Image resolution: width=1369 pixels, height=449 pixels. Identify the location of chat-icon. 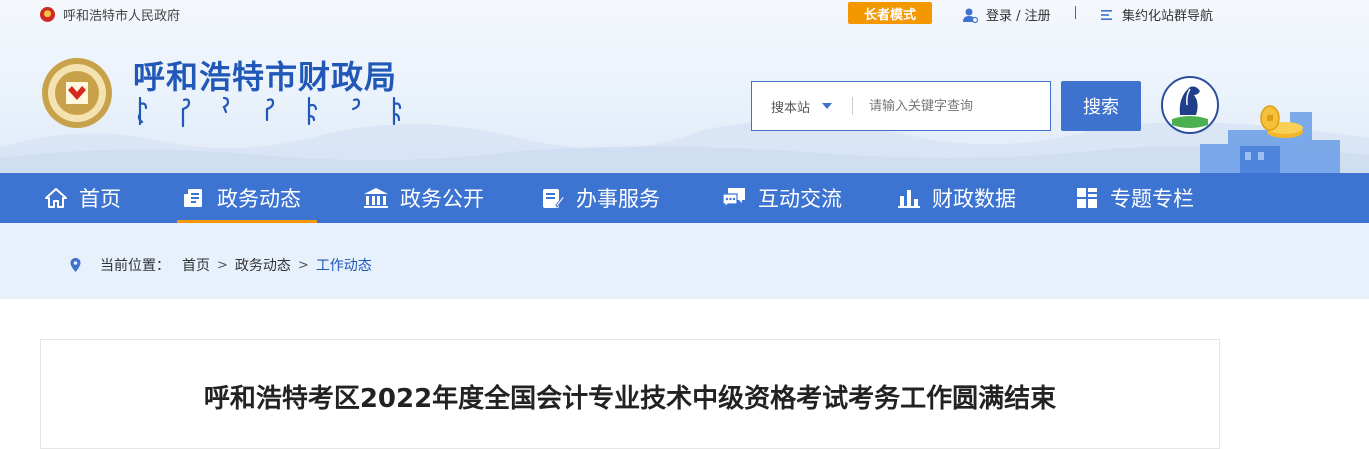
(733, 198).